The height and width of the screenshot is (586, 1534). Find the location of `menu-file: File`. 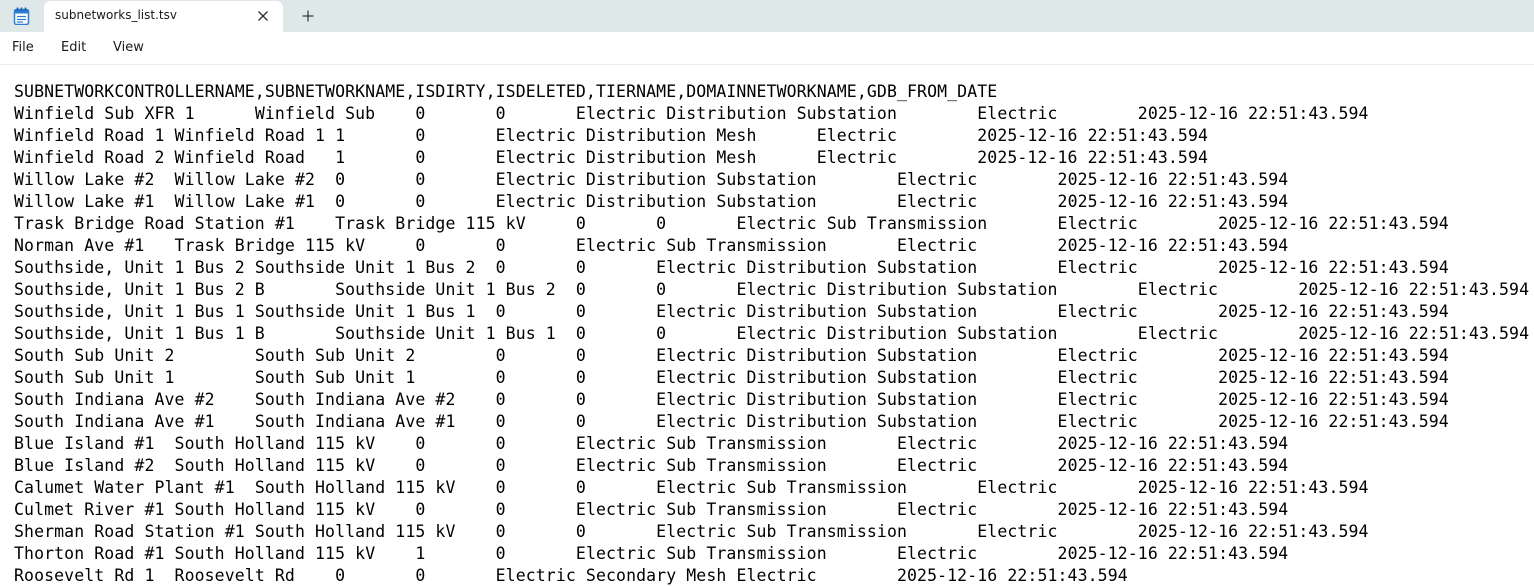

menu-file: File is located at coordinates (23, 47).